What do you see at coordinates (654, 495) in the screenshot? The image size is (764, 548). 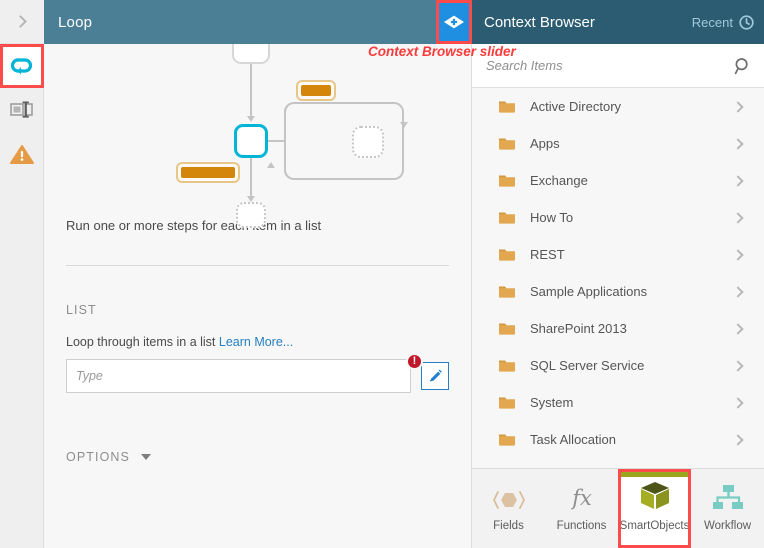 I see `smartobjects-cube-icon` at bounding box center [654, 495].